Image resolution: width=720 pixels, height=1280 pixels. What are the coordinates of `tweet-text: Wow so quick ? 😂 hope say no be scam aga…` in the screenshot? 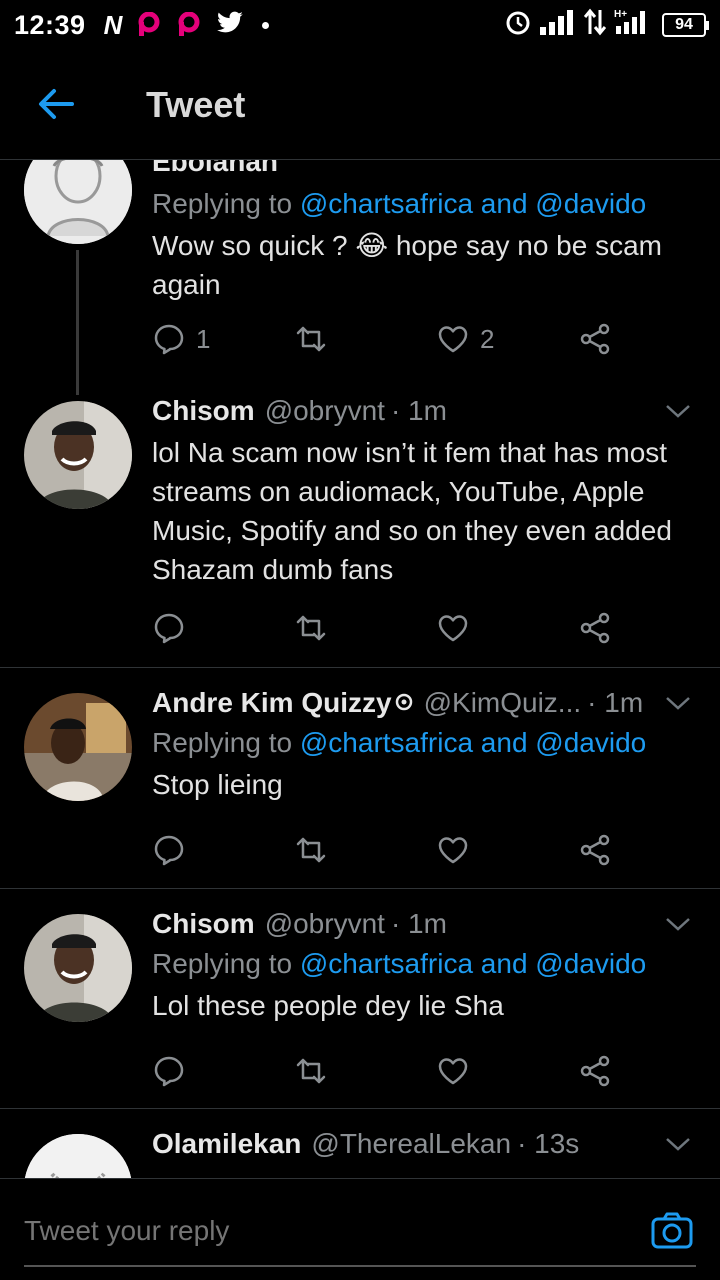 It's located at (407, 265).